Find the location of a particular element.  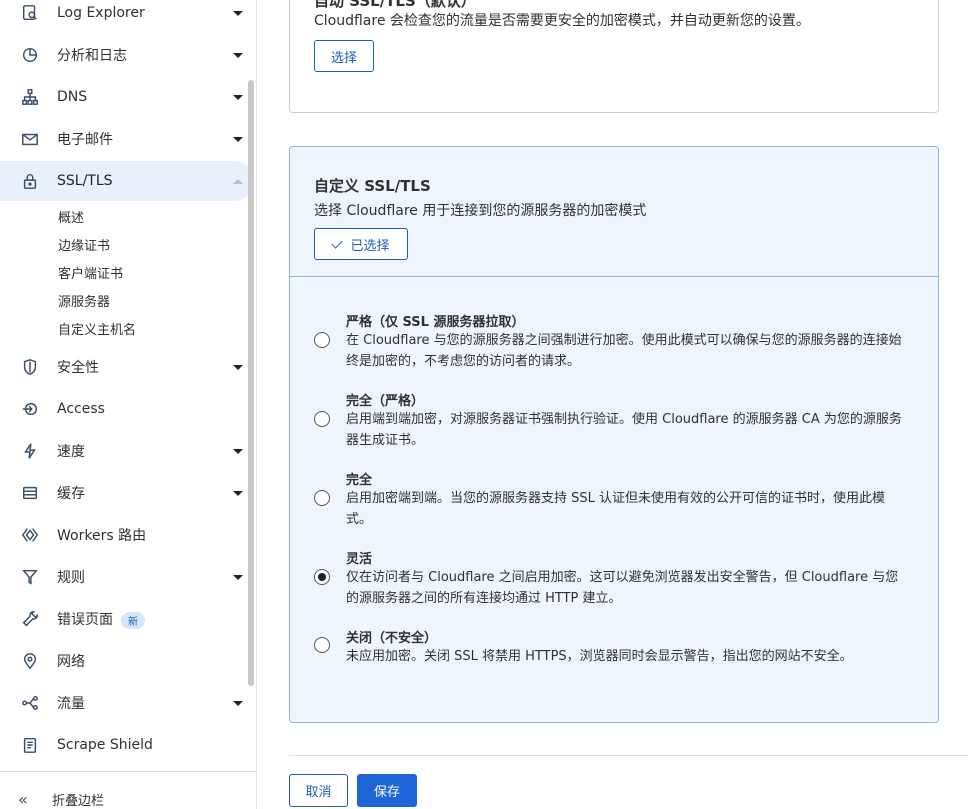

sidebar-item-workers-routes: Workers 路由 is located at coordinates (127, 535).